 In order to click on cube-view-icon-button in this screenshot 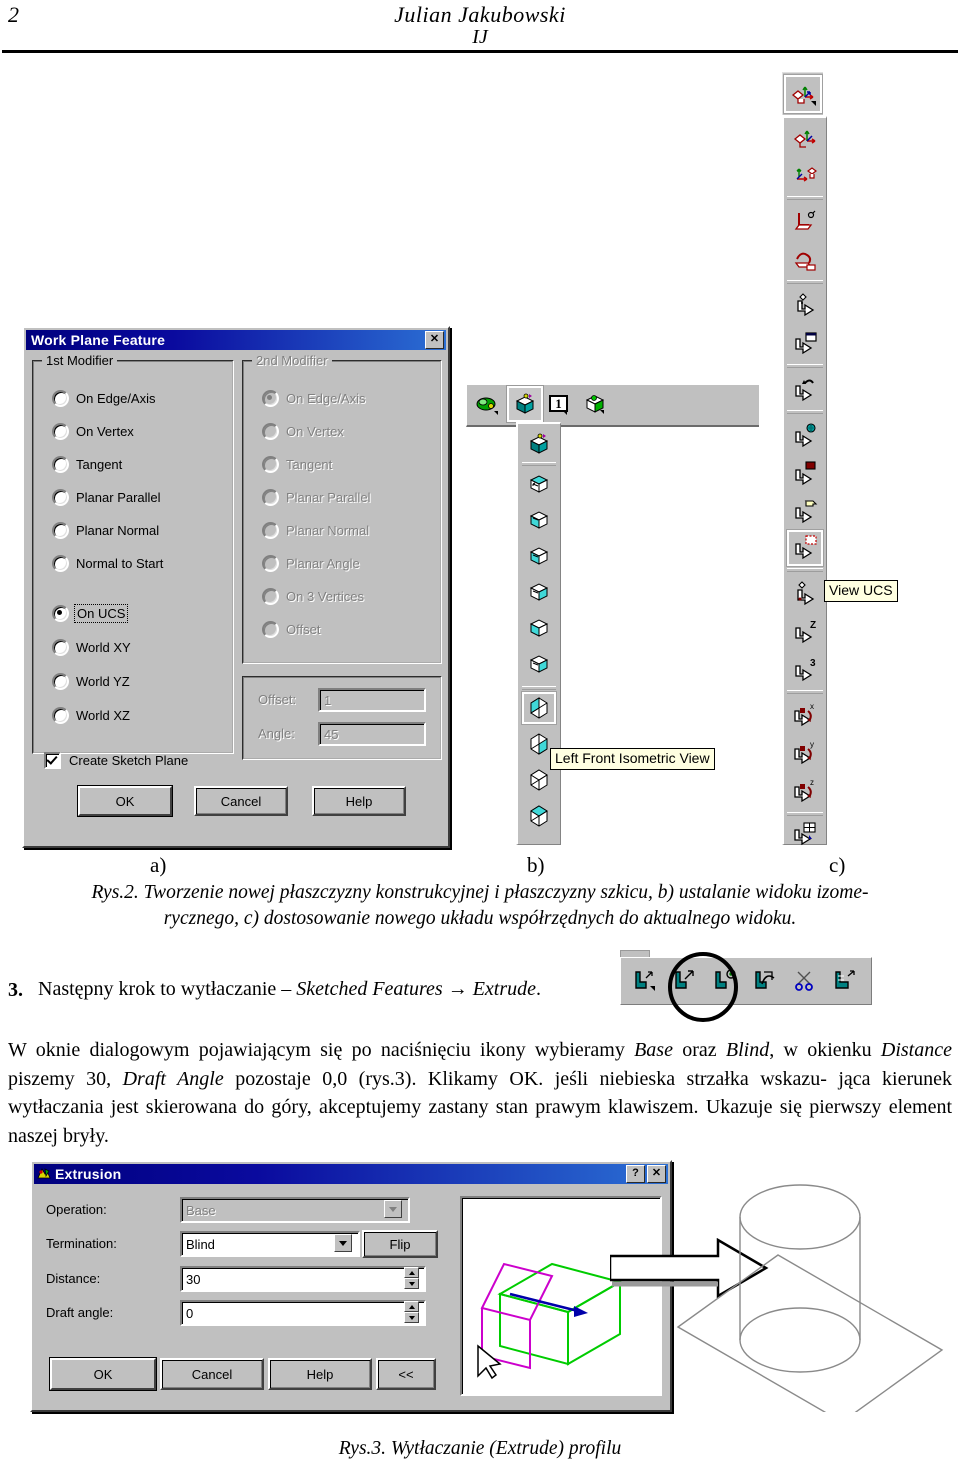, I will do `click(595, 404)`.